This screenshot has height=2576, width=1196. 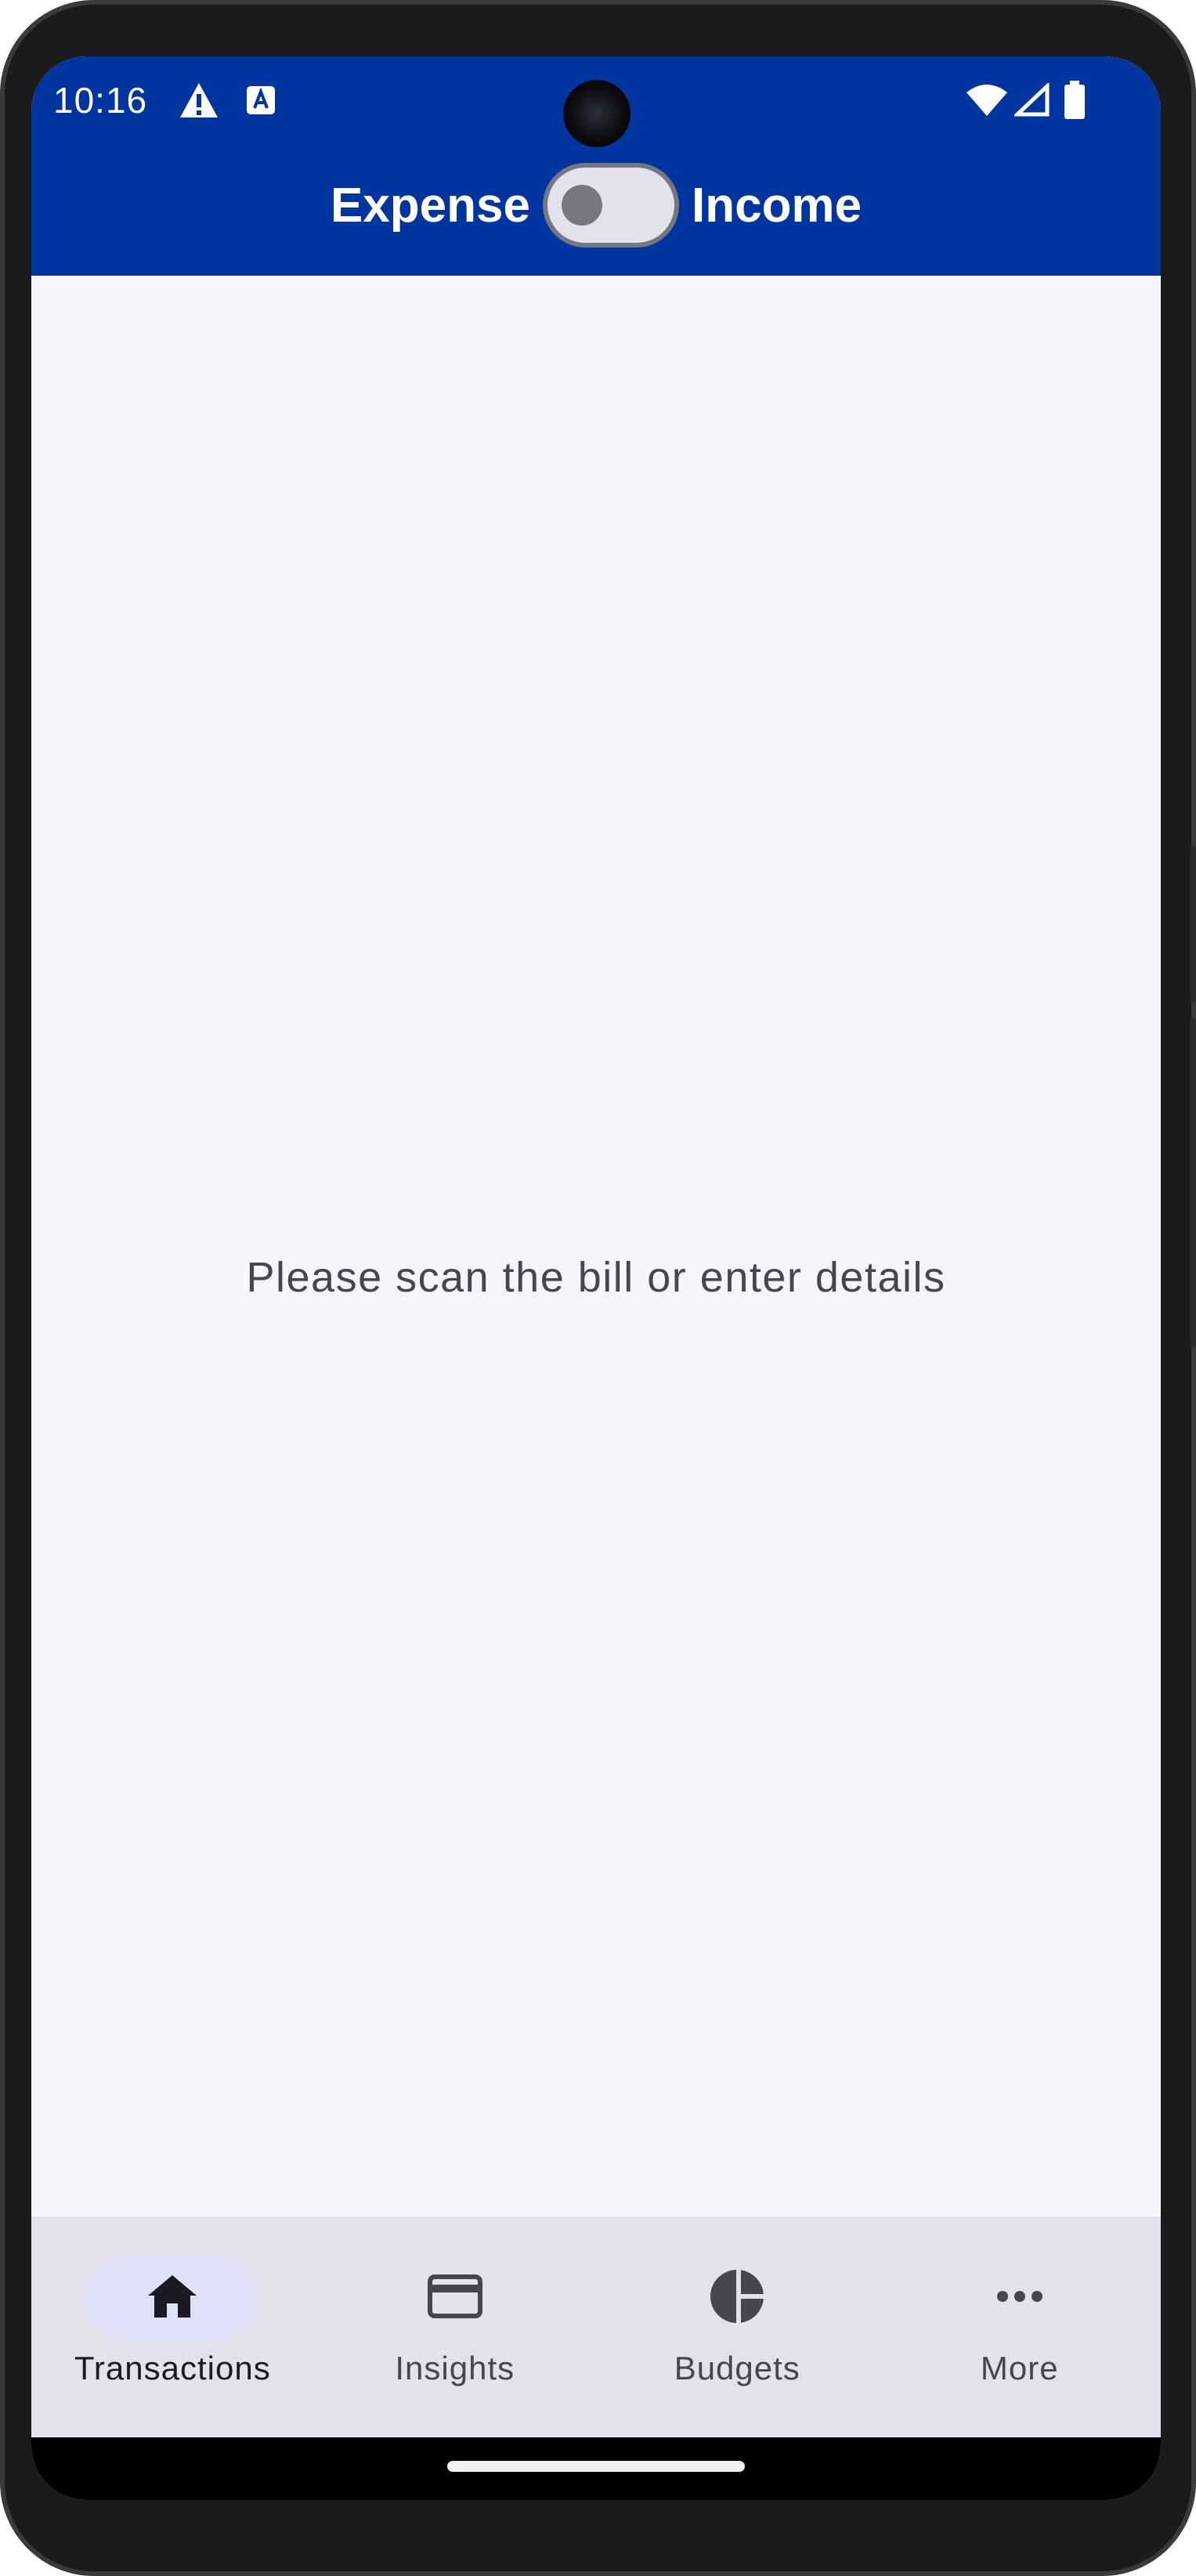 I want to click on nav-item-more: More, so click(x=1020, y=2327).